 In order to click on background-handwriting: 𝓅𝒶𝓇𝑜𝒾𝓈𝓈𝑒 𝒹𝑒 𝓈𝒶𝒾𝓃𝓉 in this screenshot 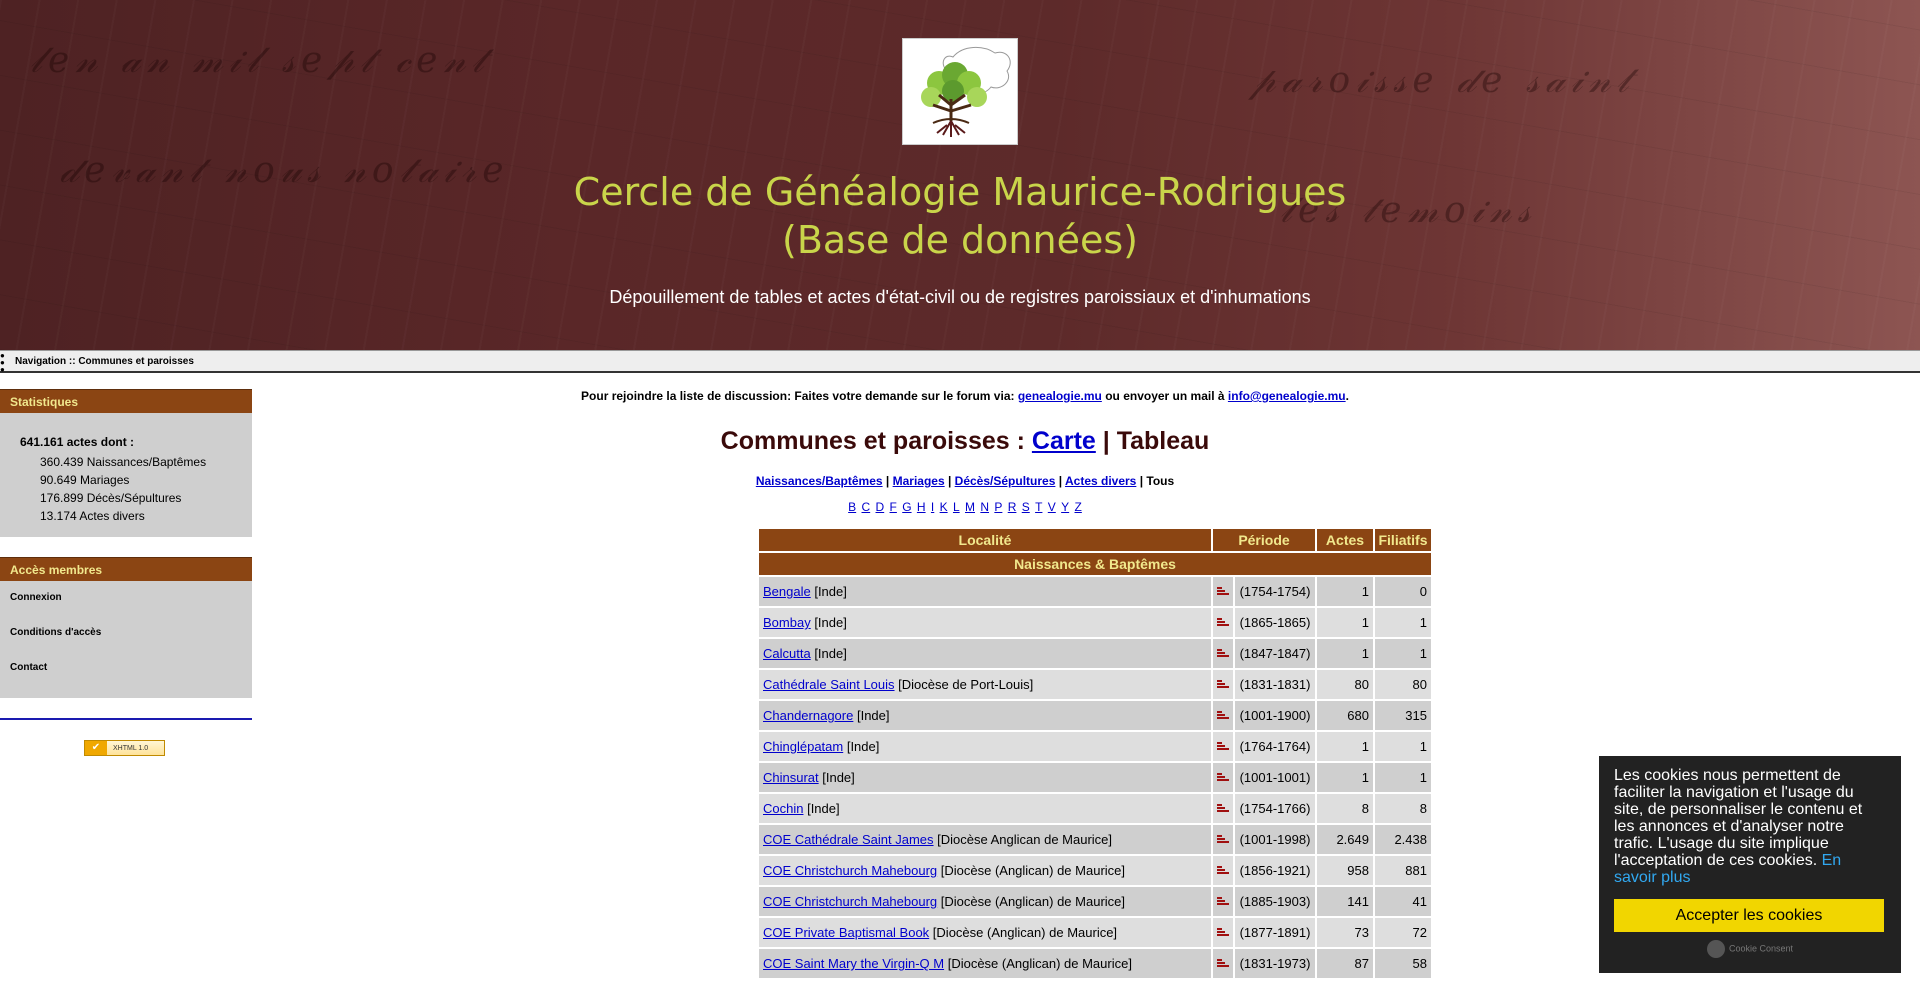, I will do `click(1442, 80)`.